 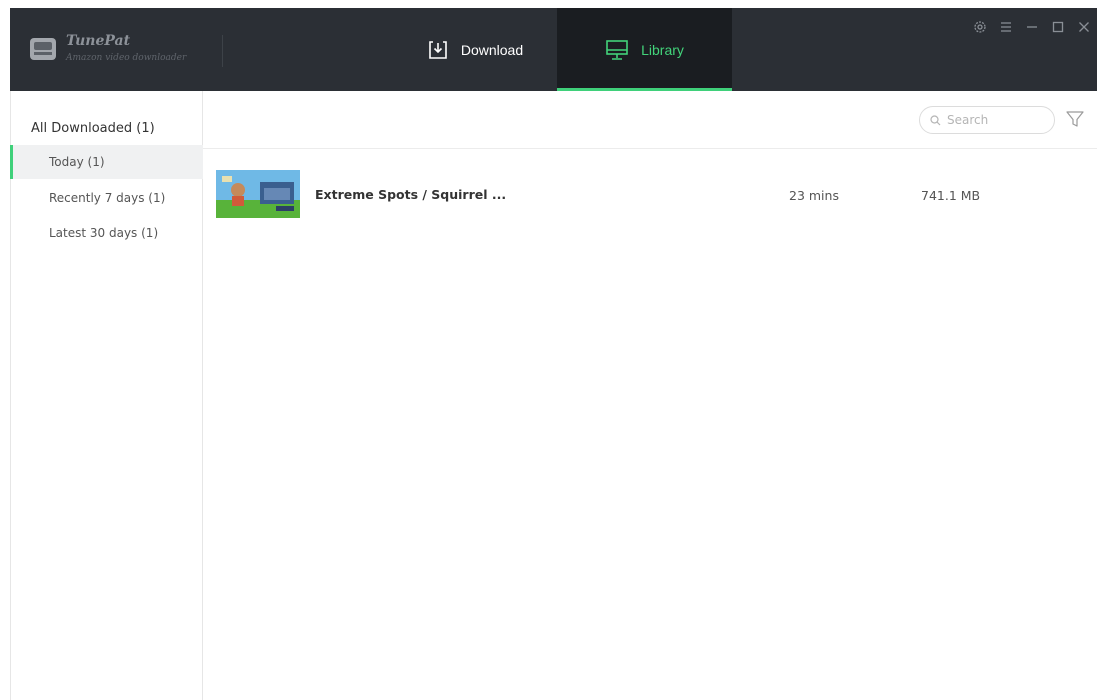 What do you see at coordinates (77, 162) in the screenshot?
I see `sidebar-item-label: Today (1)` at bounding box center [77, 162].